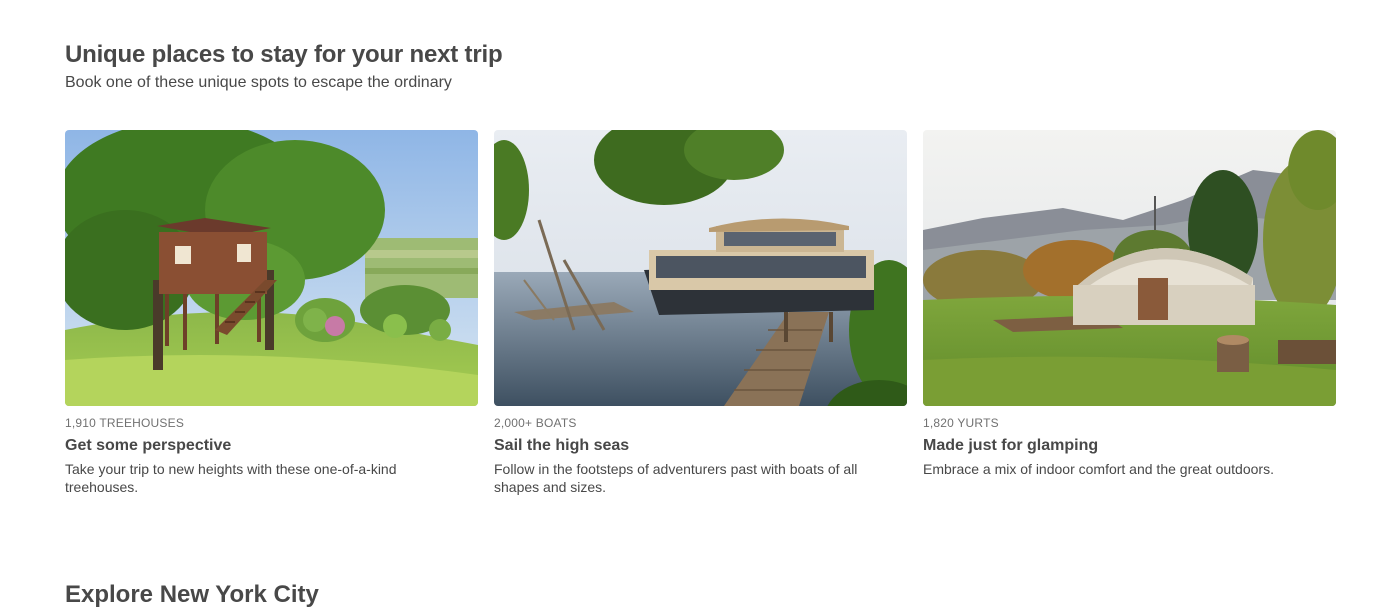 Image resolution: width=1379 pixels, height=610 pixels. I want to click on next-section-title: Explore New York City, so click(192, 594).